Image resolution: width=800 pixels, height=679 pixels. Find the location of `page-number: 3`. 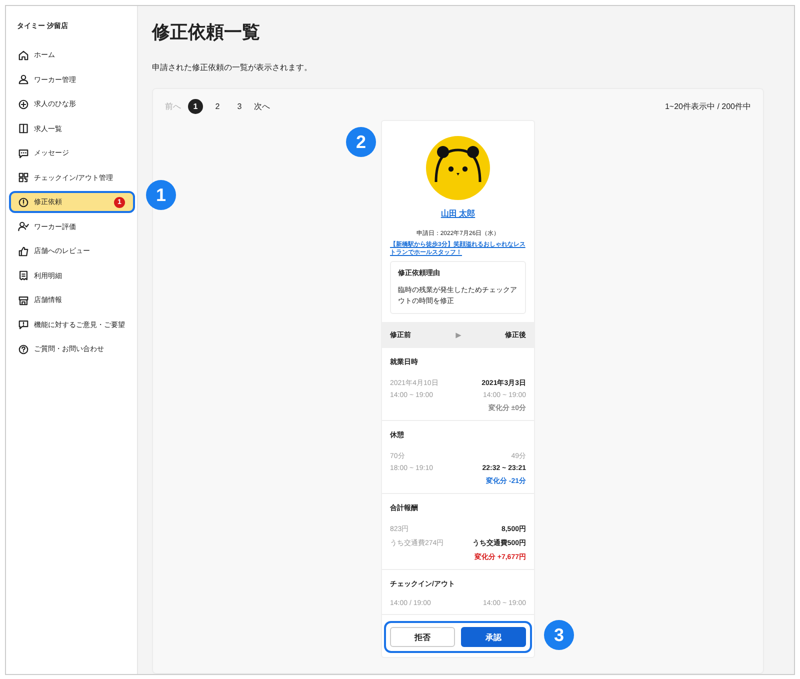

page-number: 3 is located at coordinates (239, 106).